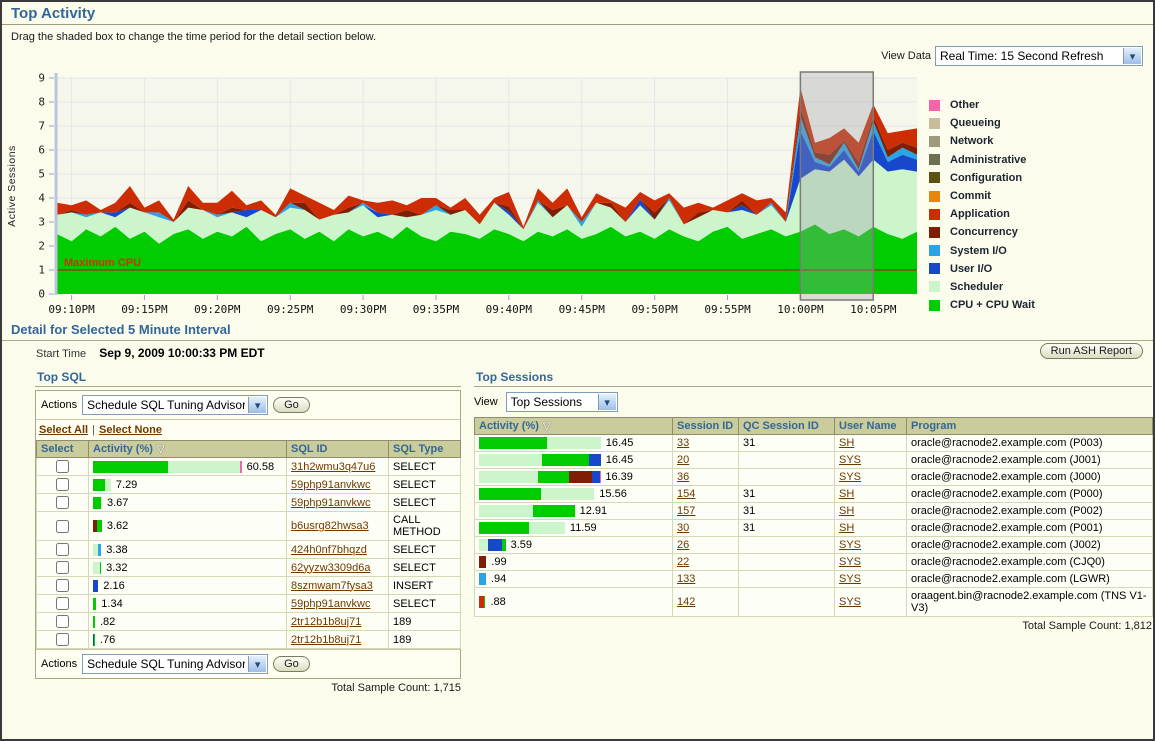 This screenshot has width=1155, height=741. What do you see at coordinates (187, 502) in the screenshot?
I see `activity-bar: 3.67` at bounding box center [187, 502].